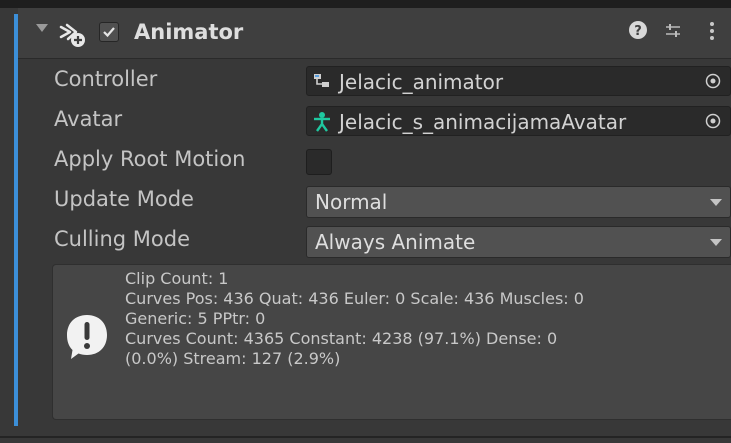 The height and width of the screenshot is (443, 731). I want to click on controller-object-picker, so click(713, 81).